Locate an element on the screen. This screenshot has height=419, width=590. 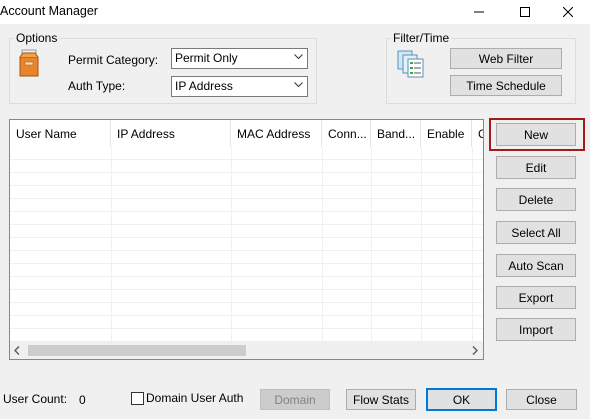
permit-category-value: Permit Only is located at coordinates (206, 58).